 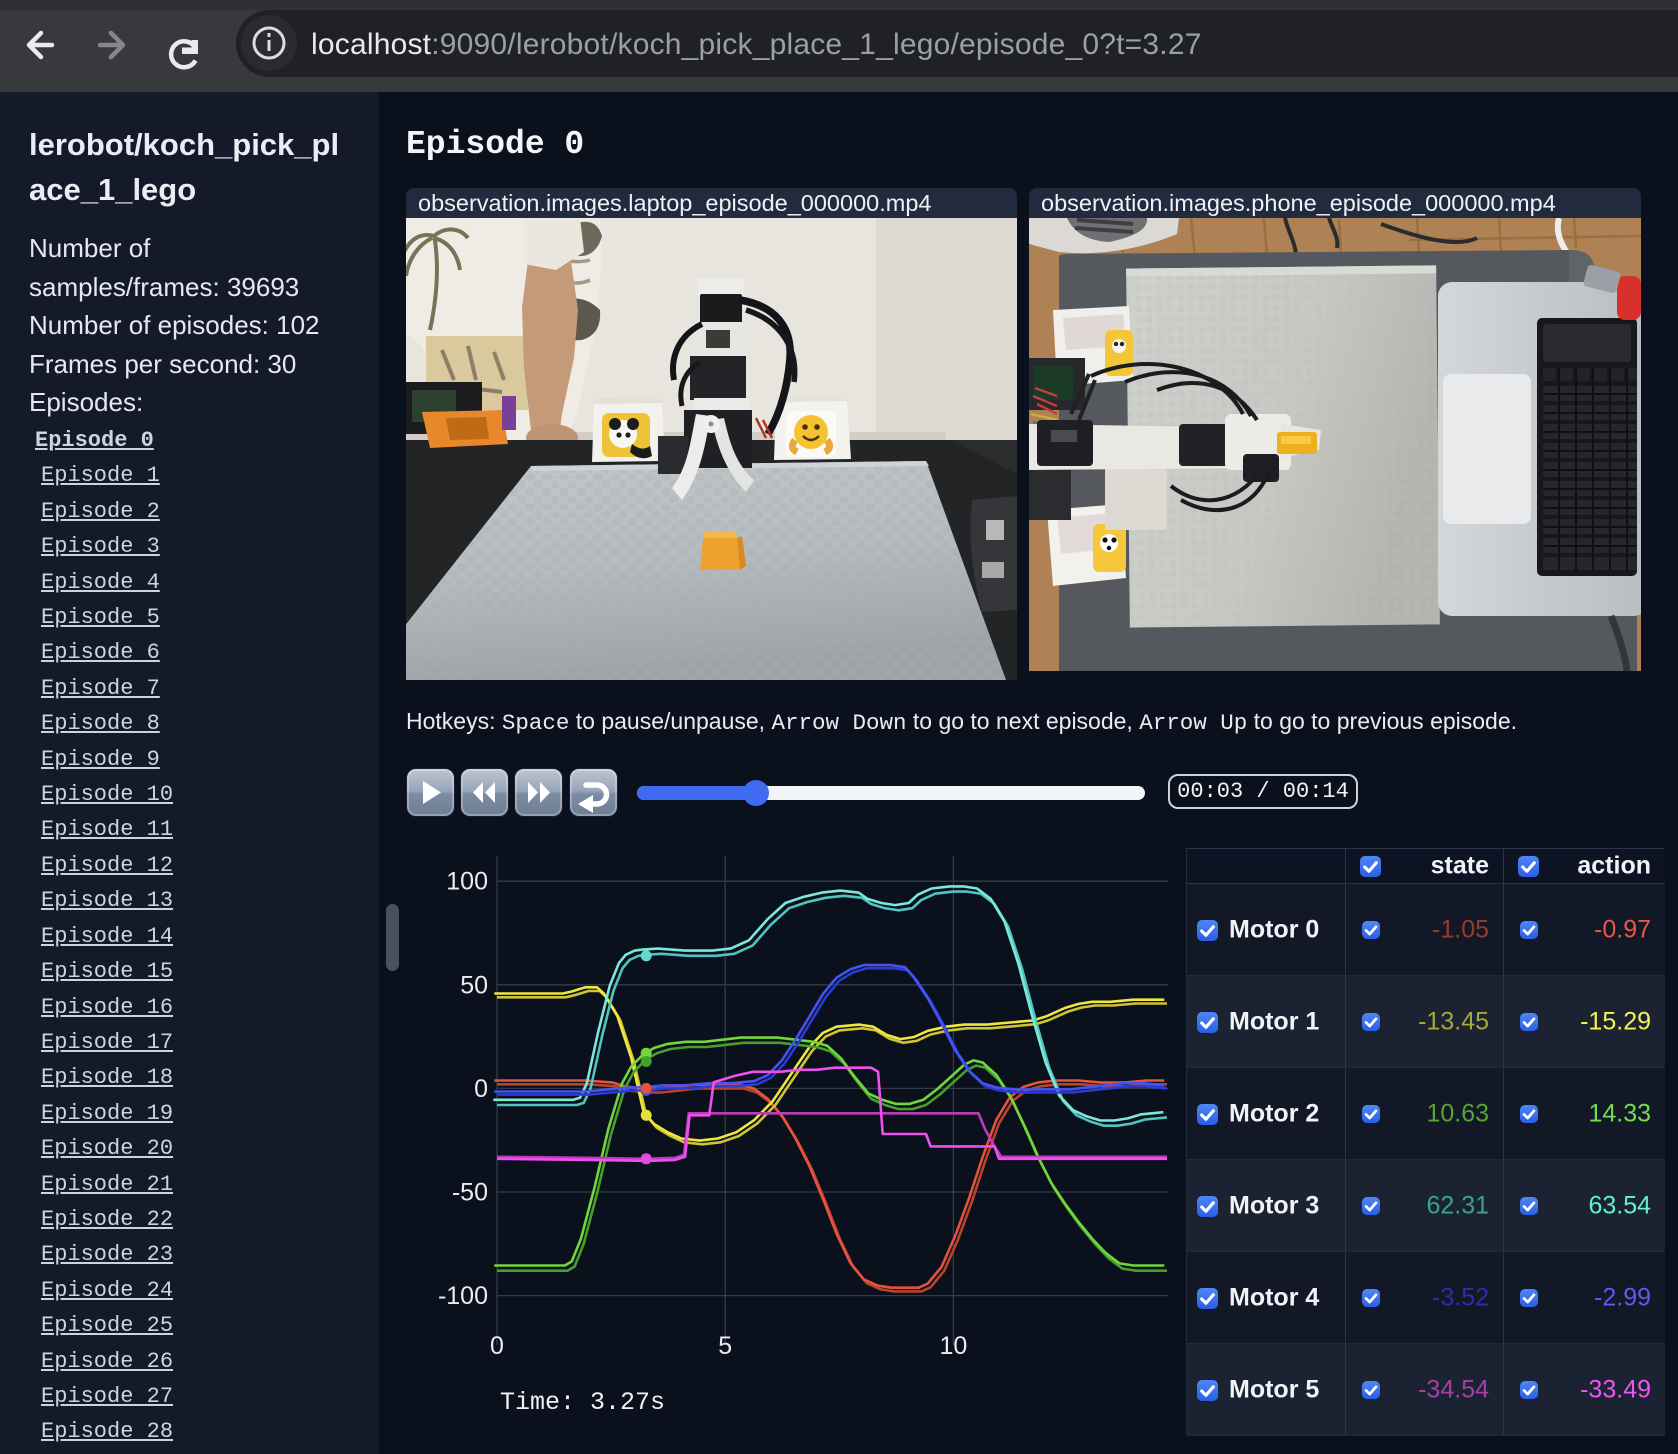 What do you see at coordinates (474, 985) in the screenshot?
I see `svg-text: 50` at bounding box center [474, 985].